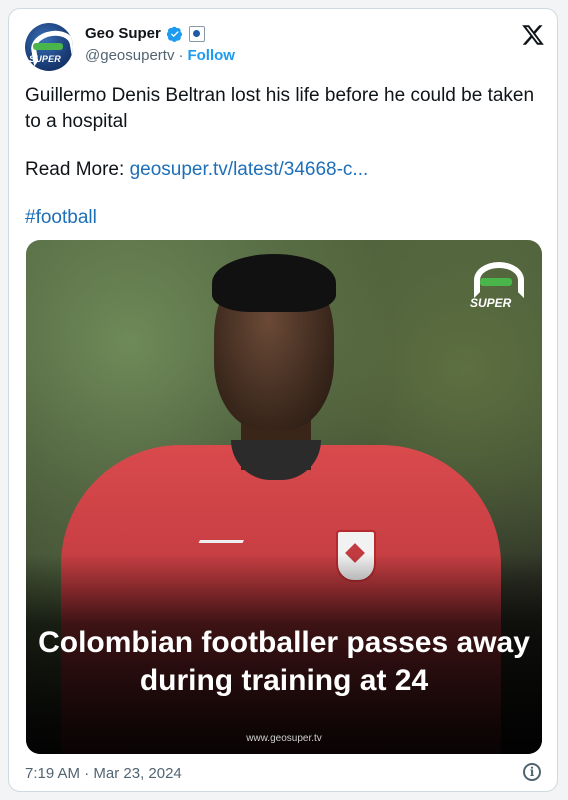 The image size is (568, 800). Describe the element at coordinates (75, 169) in the screenshot. I see `read-more-label: Read More:` at that location.